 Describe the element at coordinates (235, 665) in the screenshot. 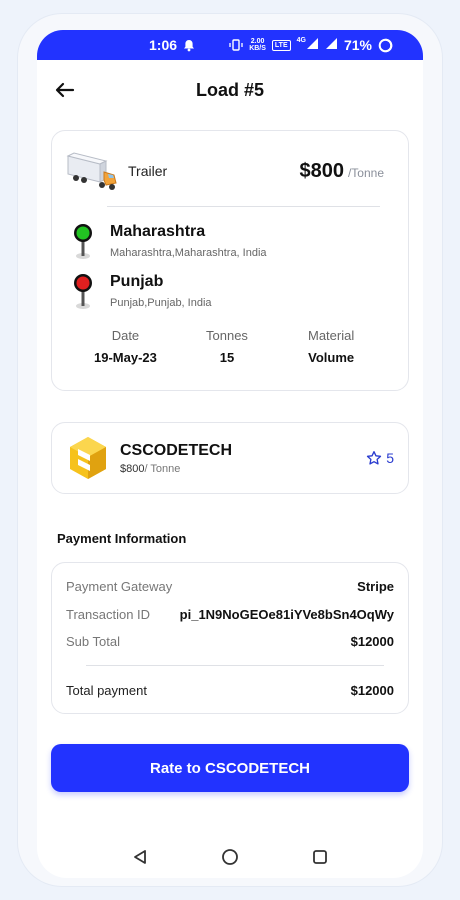

I see `payment-divider` at that location.